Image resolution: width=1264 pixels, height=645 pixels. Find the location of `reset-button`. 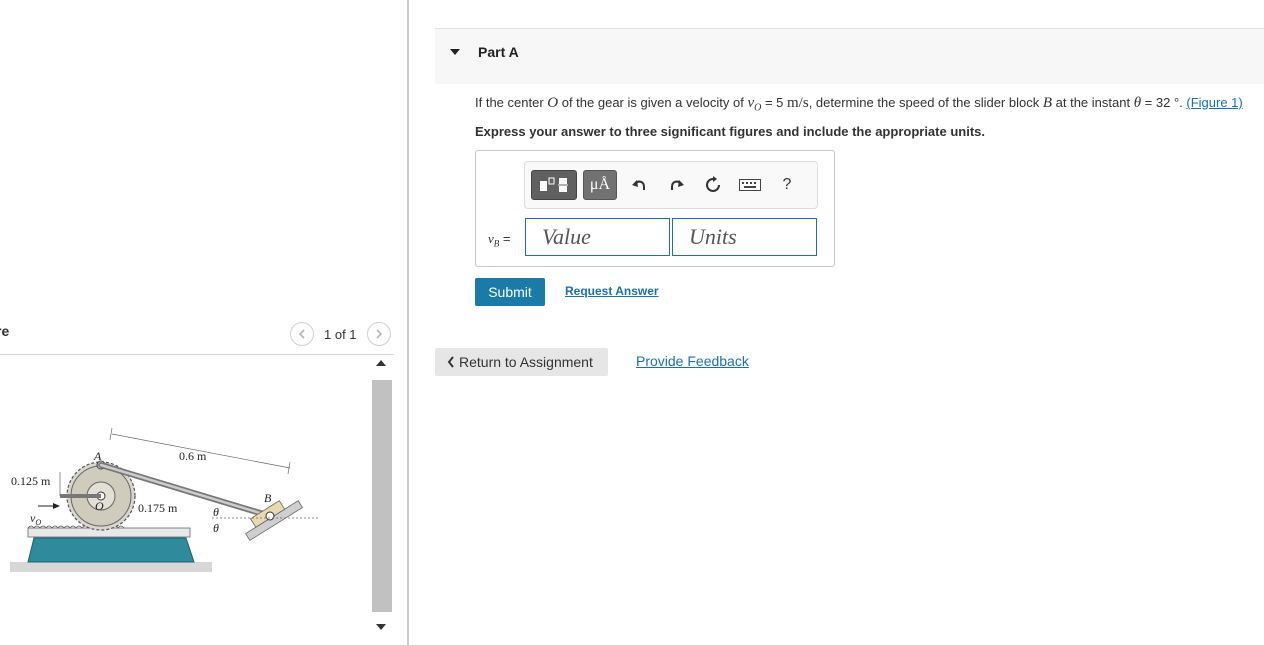

reset-button is located at coordinates (713, 185).